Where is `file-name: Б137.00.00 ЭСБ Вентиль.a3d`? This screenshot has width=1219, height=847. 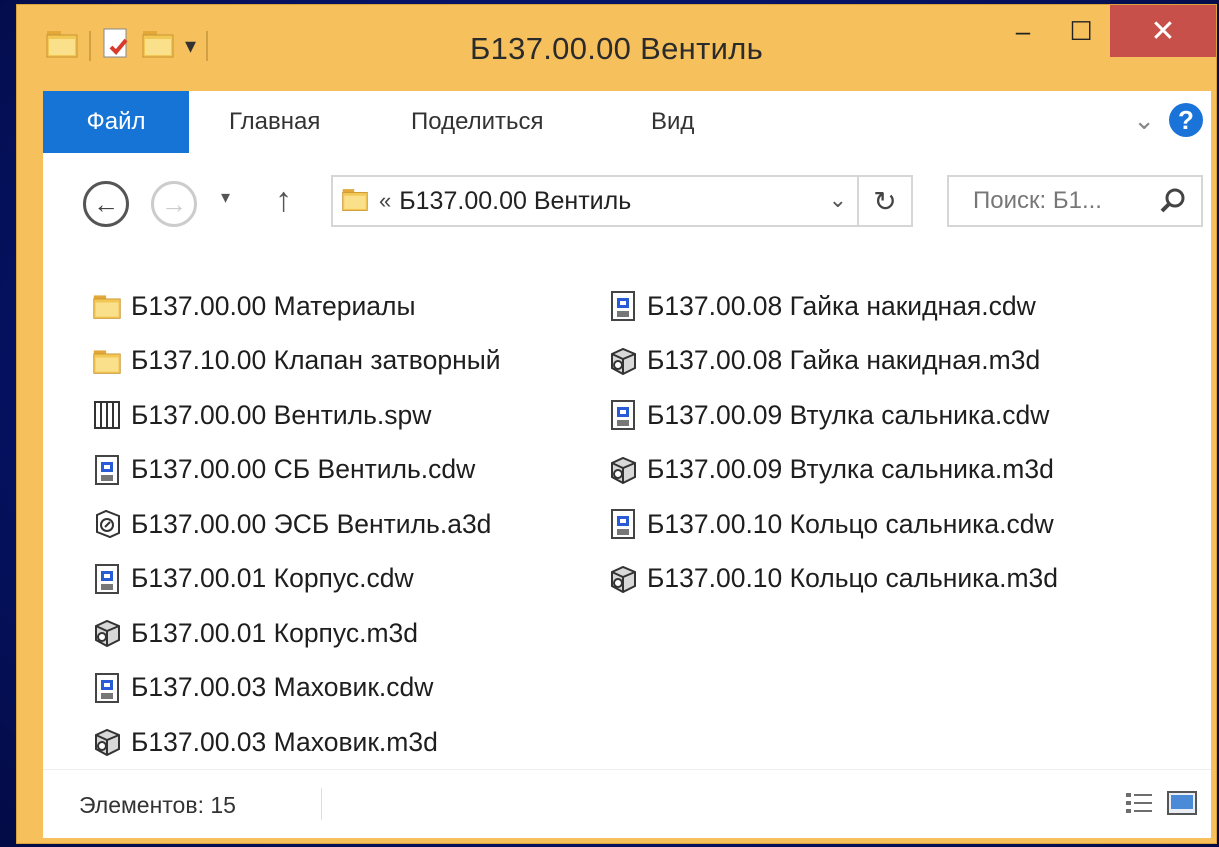
file-name: Б137.00.00 ЭСБ Вентиль.a3d is located at coordinates (311, 523).